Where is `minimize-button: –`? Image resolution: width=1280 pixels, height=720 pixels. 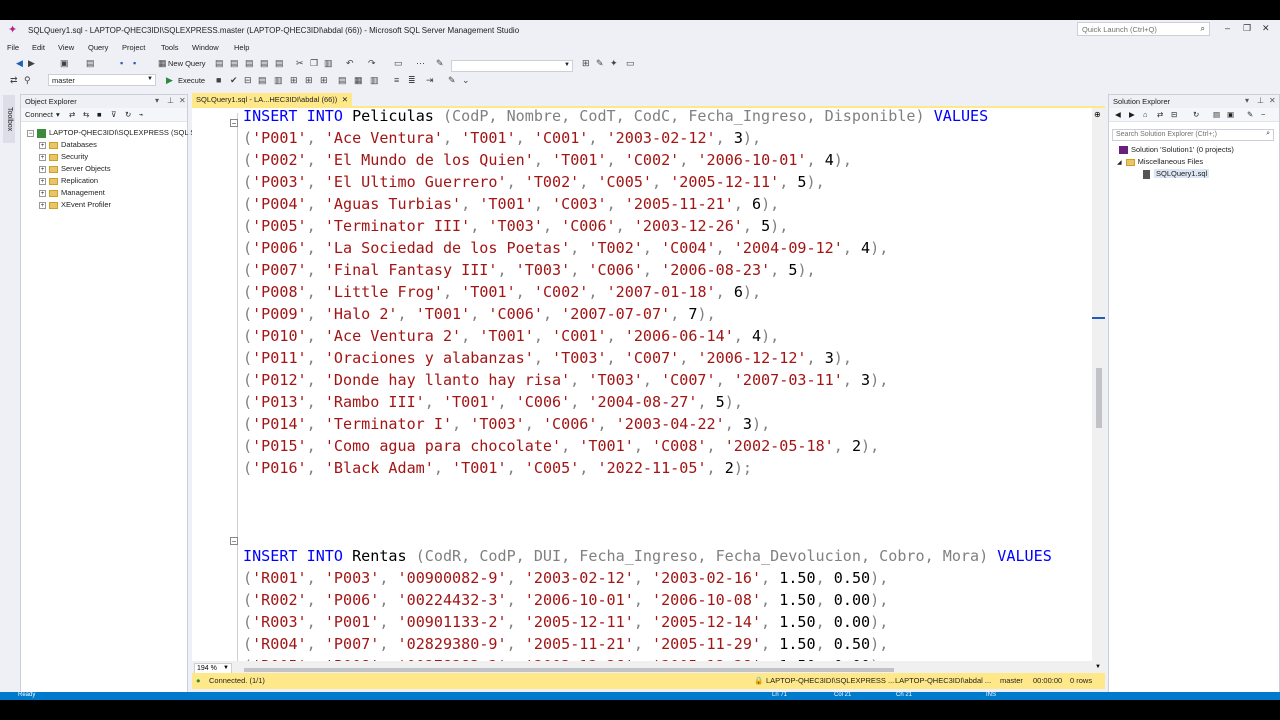 minimize-button: – is located at coordinates (1227, 28).